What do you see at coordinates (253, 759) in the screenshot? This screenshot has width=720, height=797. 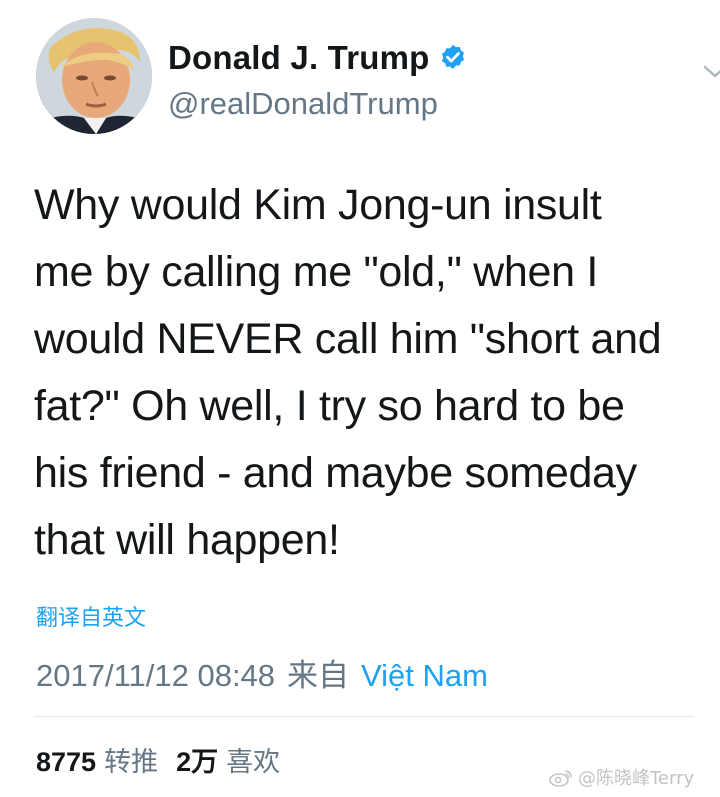 I see `like-label: 喜欢` at bounding box center [253, 759].